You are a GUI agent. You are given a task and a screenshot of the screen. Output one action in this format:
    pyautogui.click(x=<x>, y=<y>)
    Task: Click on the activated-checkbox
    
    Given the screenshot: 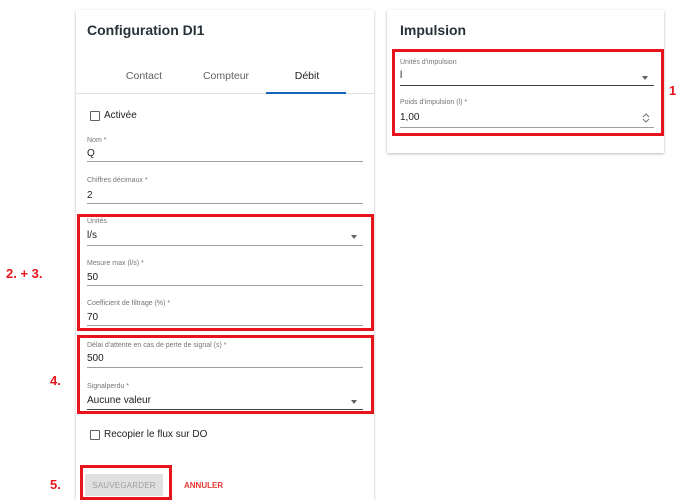 What is the action you would take?
    pyautogui.click(x=95, y=116)
    